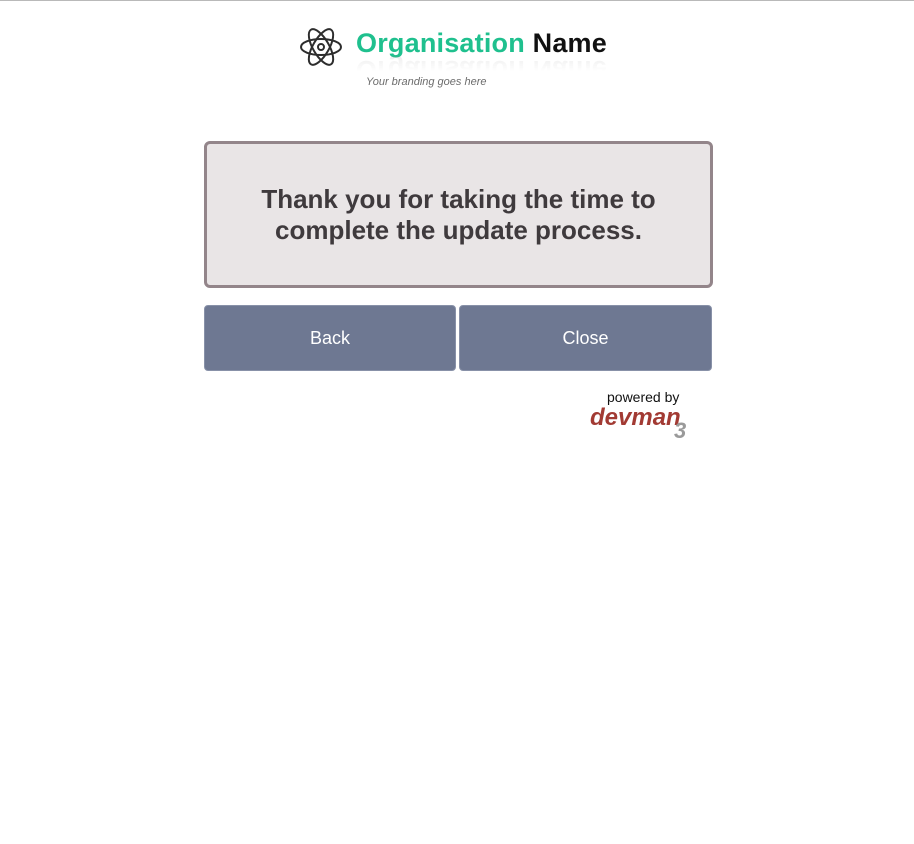  I want to click on atom-icon, so click(321, 47).